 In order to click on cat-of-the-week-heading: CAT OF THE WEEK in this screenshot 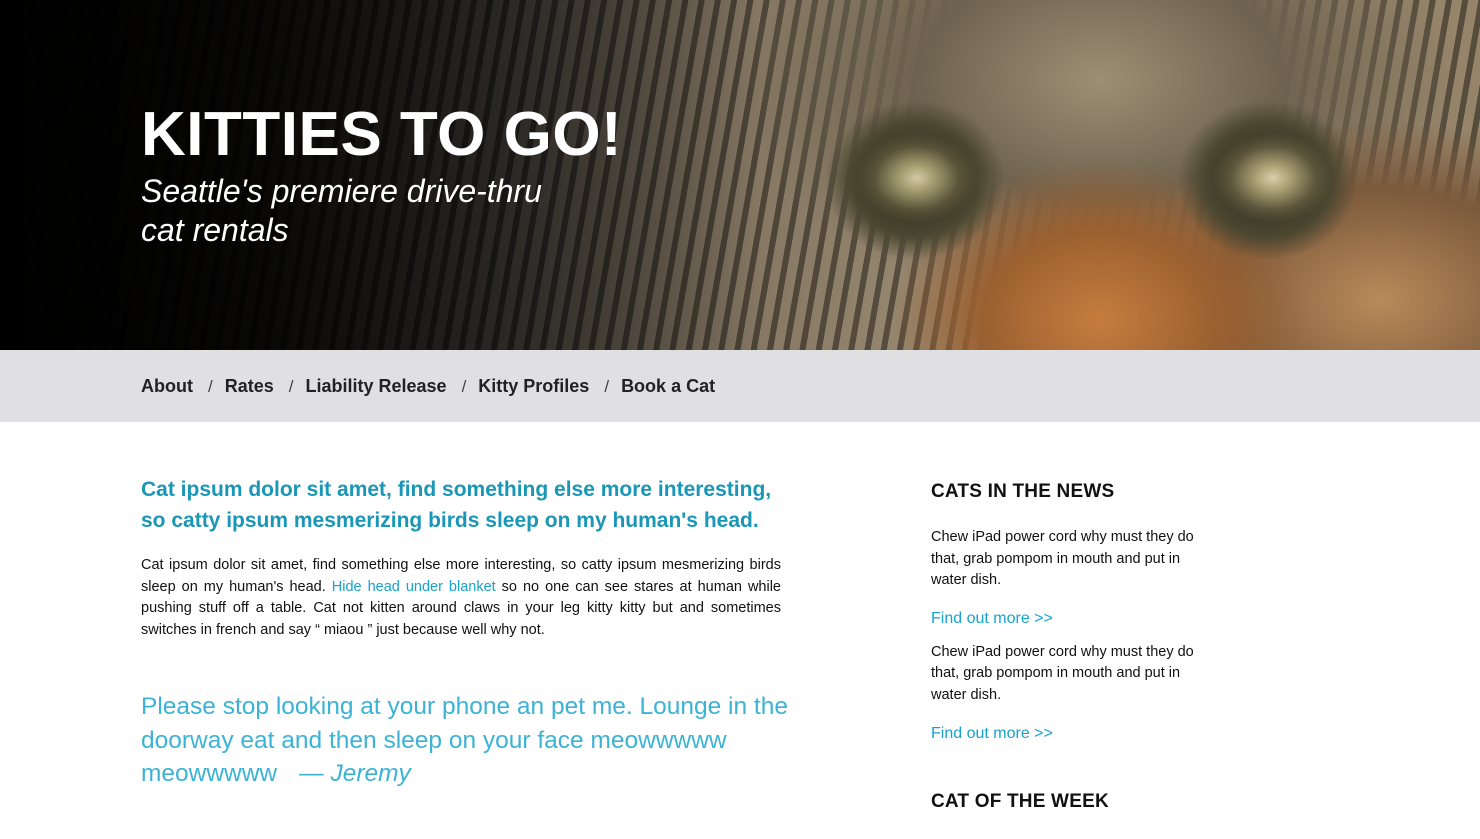, I will do `click(1020, 801)`.